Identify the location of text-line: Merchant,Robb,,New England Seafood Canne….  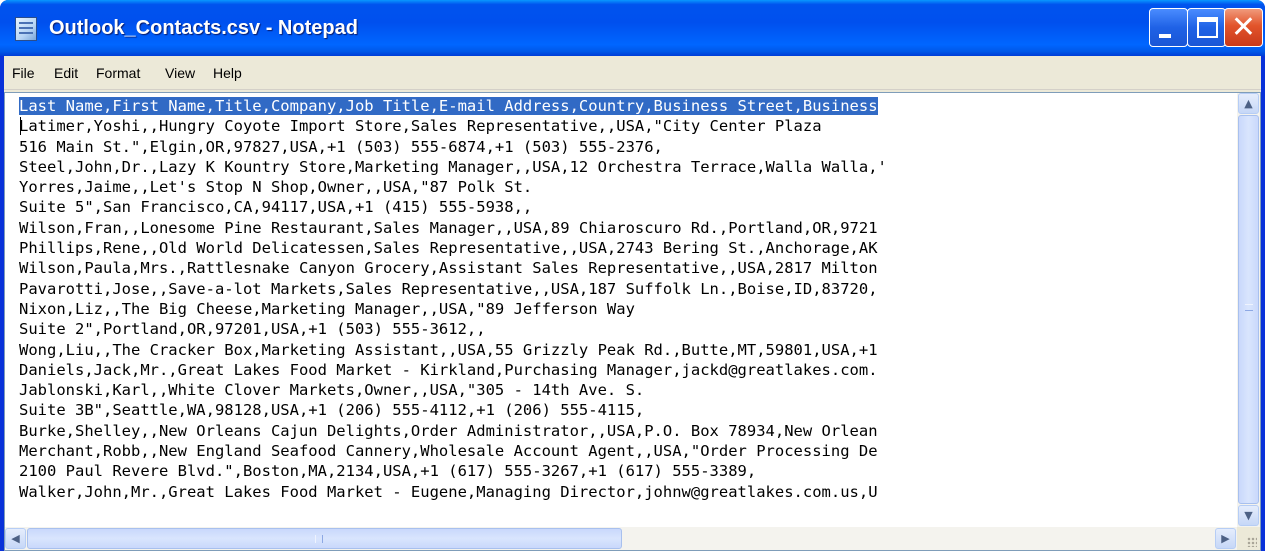
(625, 451).